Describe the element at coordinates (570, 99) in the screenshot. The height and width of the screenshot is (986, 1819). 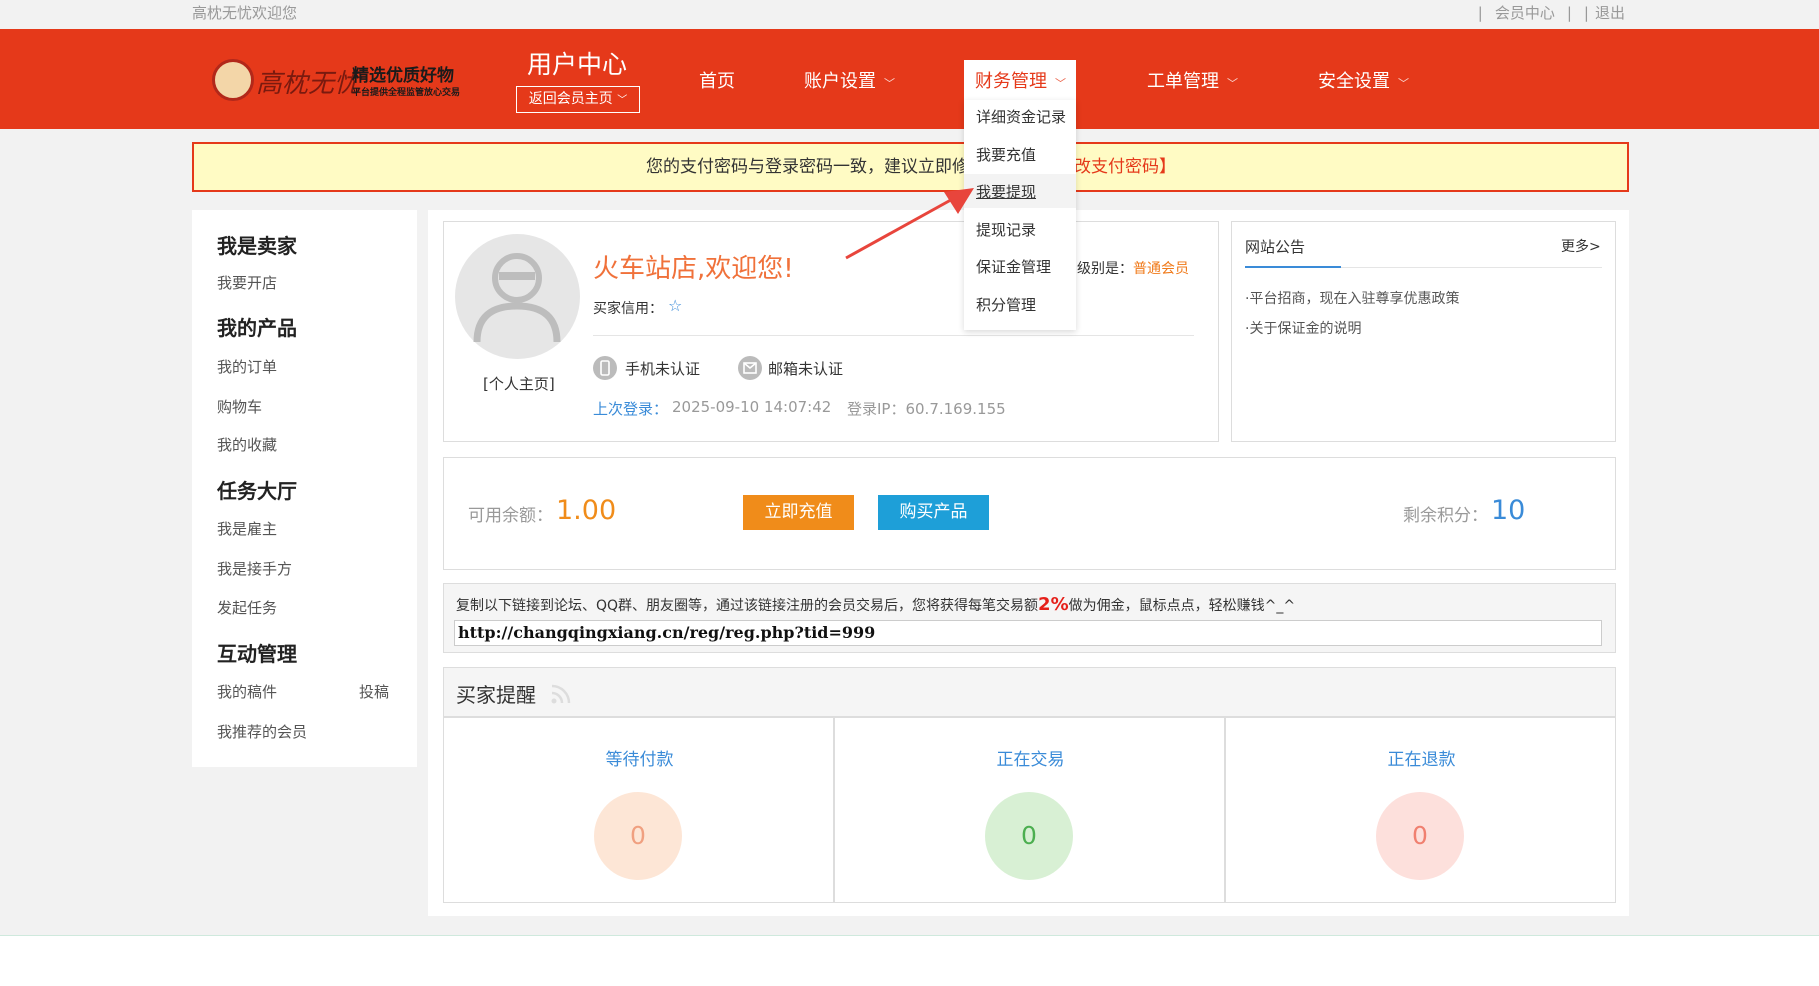
I see `back-button-label: 返回会员主页` at that location.